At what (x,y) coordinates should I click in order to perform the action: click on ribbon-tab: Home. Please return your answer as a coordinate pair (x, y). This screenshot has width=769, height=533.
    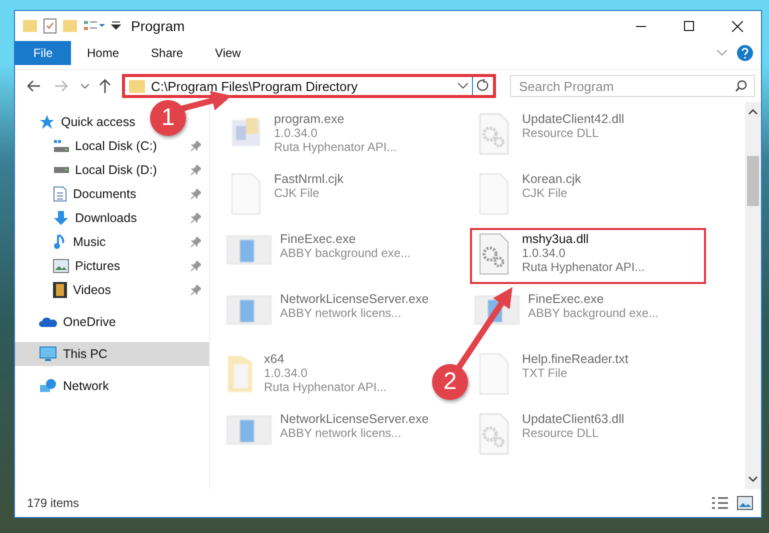
    Looking at the image, I should click on (103, 53).